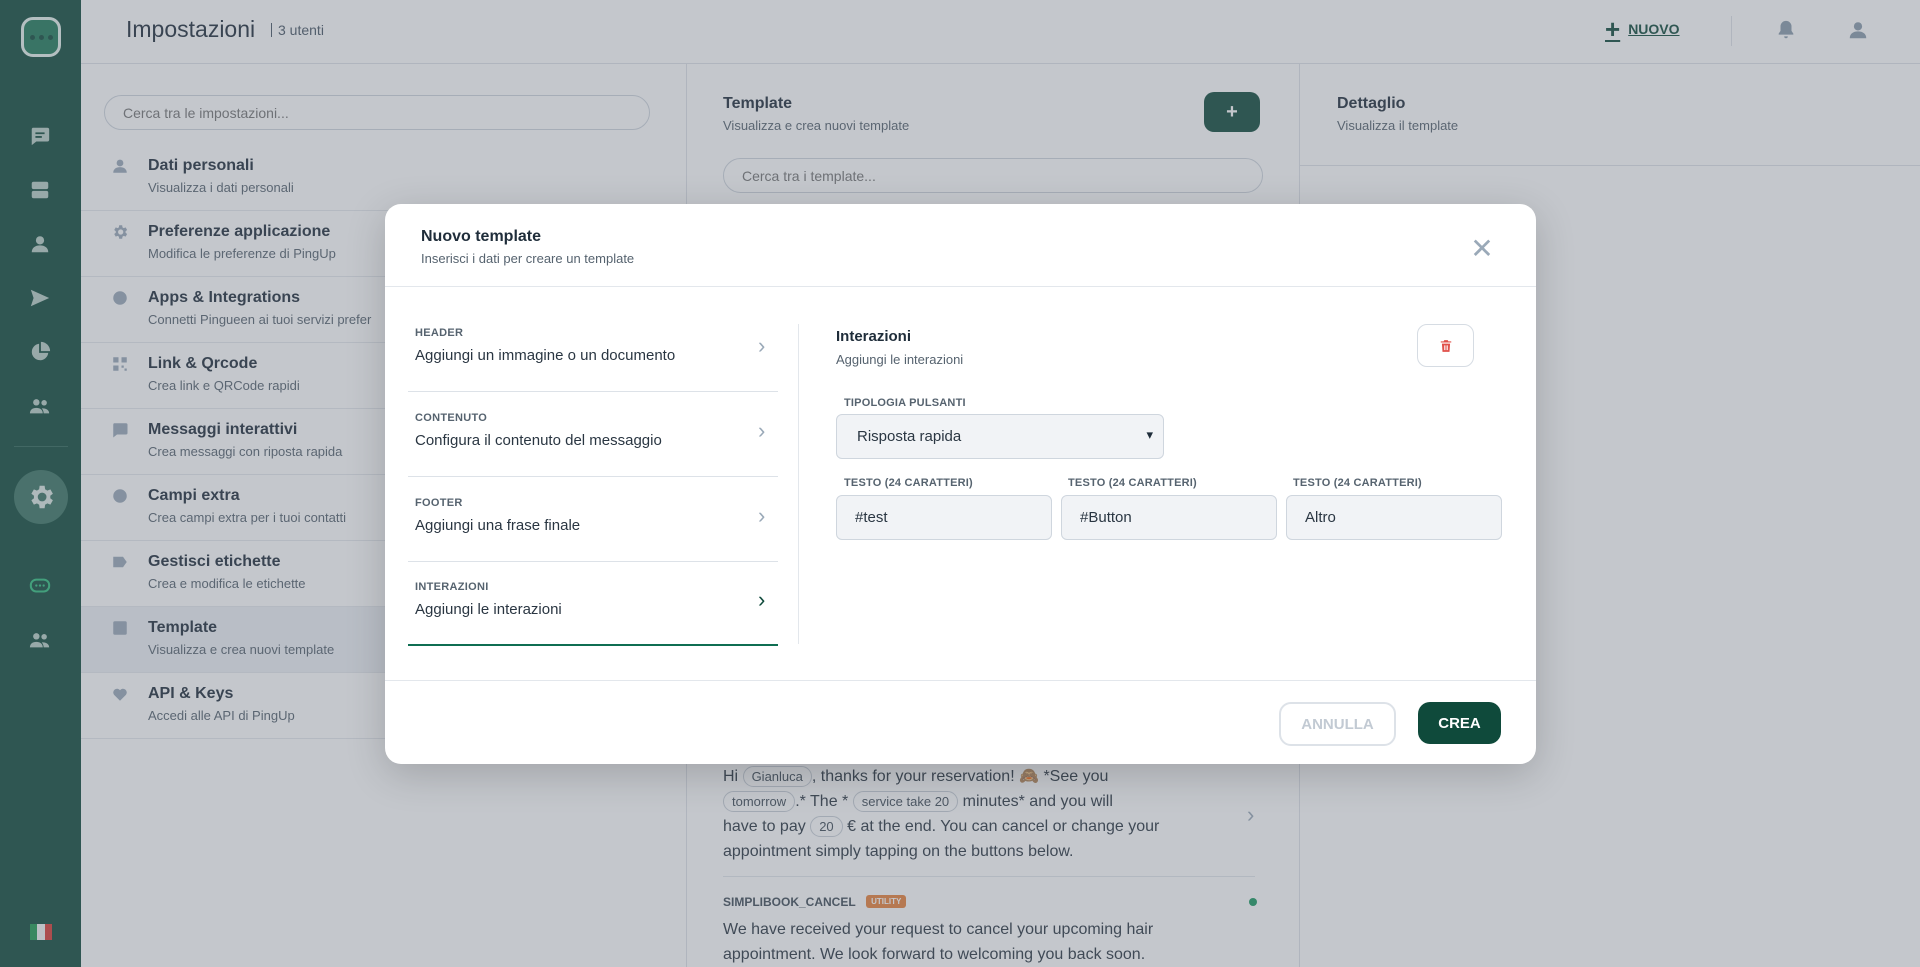  What do you see at coordinates (452, 587) in the screenshot?
I see `step-label: INTERAZIONI` at bounding box center [452, 587].